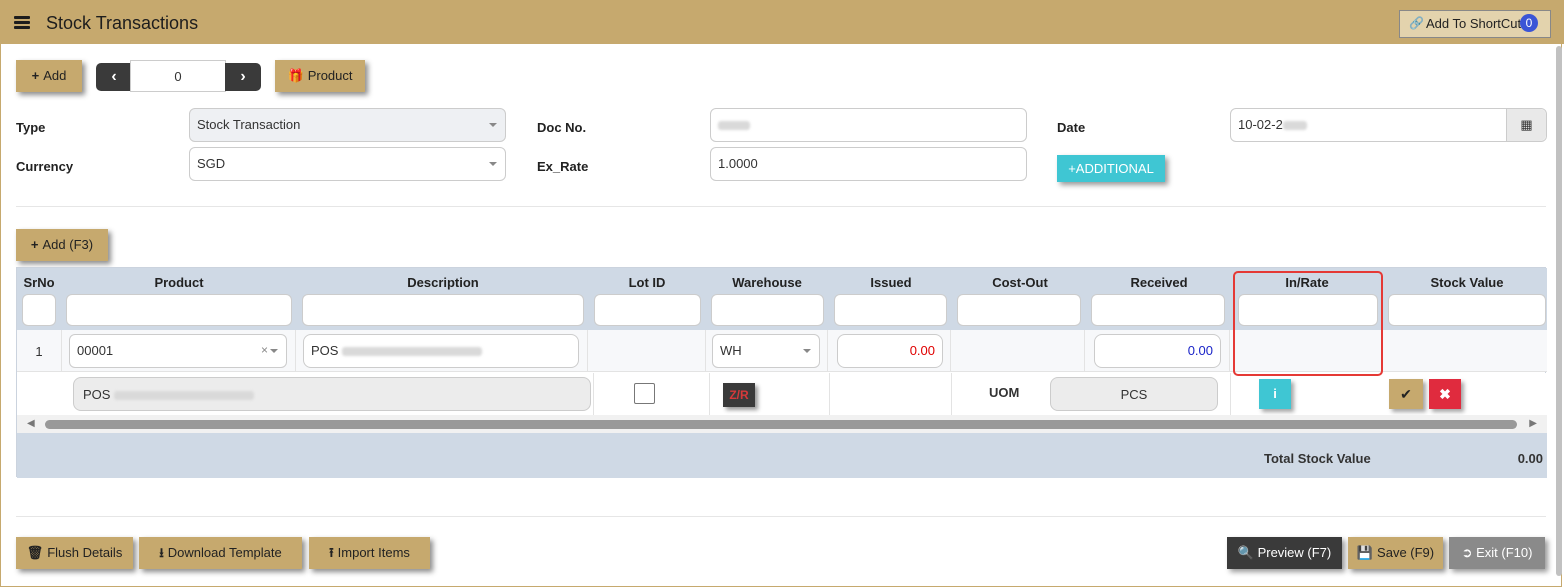 The height and width of the screenshot is (587, 1564). I want to click on next-record-button: ›, so click(243, 77).